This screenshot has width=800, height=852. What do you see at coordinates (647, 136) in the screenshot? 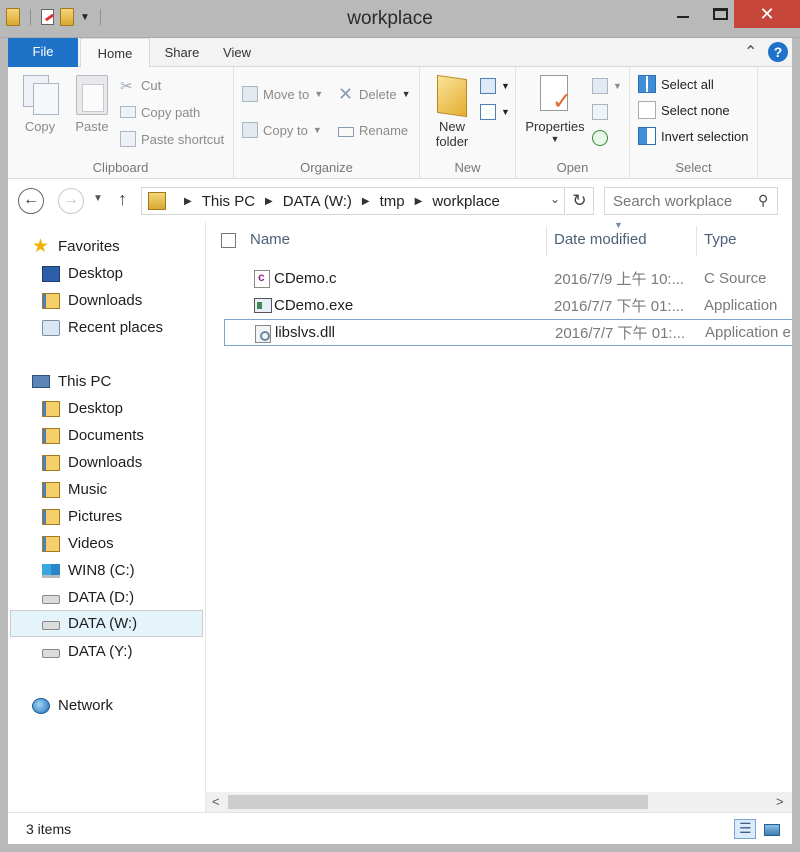
I see `invert-selection-icon` at bounding box center [647, 136].